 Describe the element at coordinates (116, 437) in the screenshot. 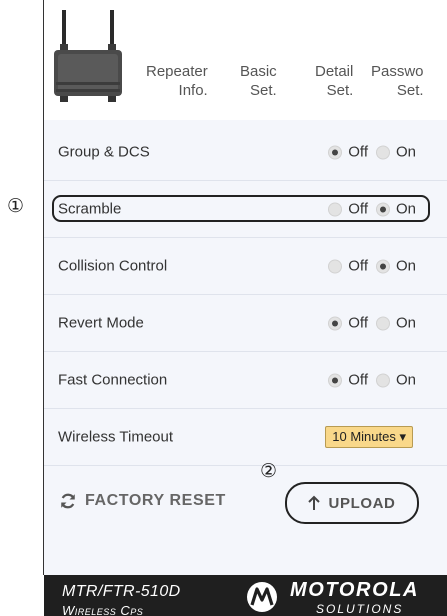

I see `setting-label: Wireless Timeout` at that location.